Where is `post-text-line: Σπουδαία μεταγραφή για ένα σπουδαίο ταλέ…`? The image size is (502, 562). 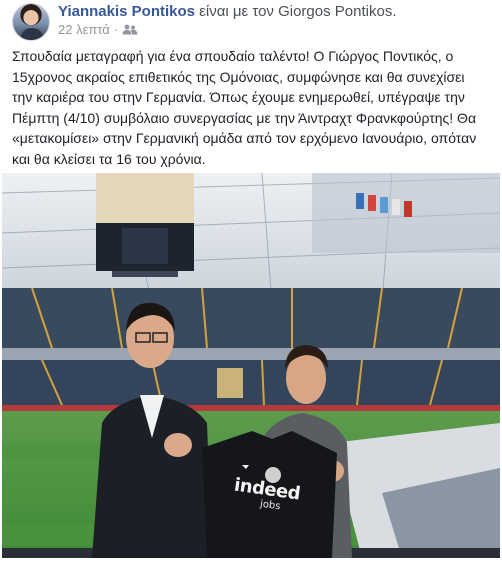
post-text-line: Σπουδαία μεταγραφή για ένα σπουδαίο ταλέ… is located at coordinates (233, 56).